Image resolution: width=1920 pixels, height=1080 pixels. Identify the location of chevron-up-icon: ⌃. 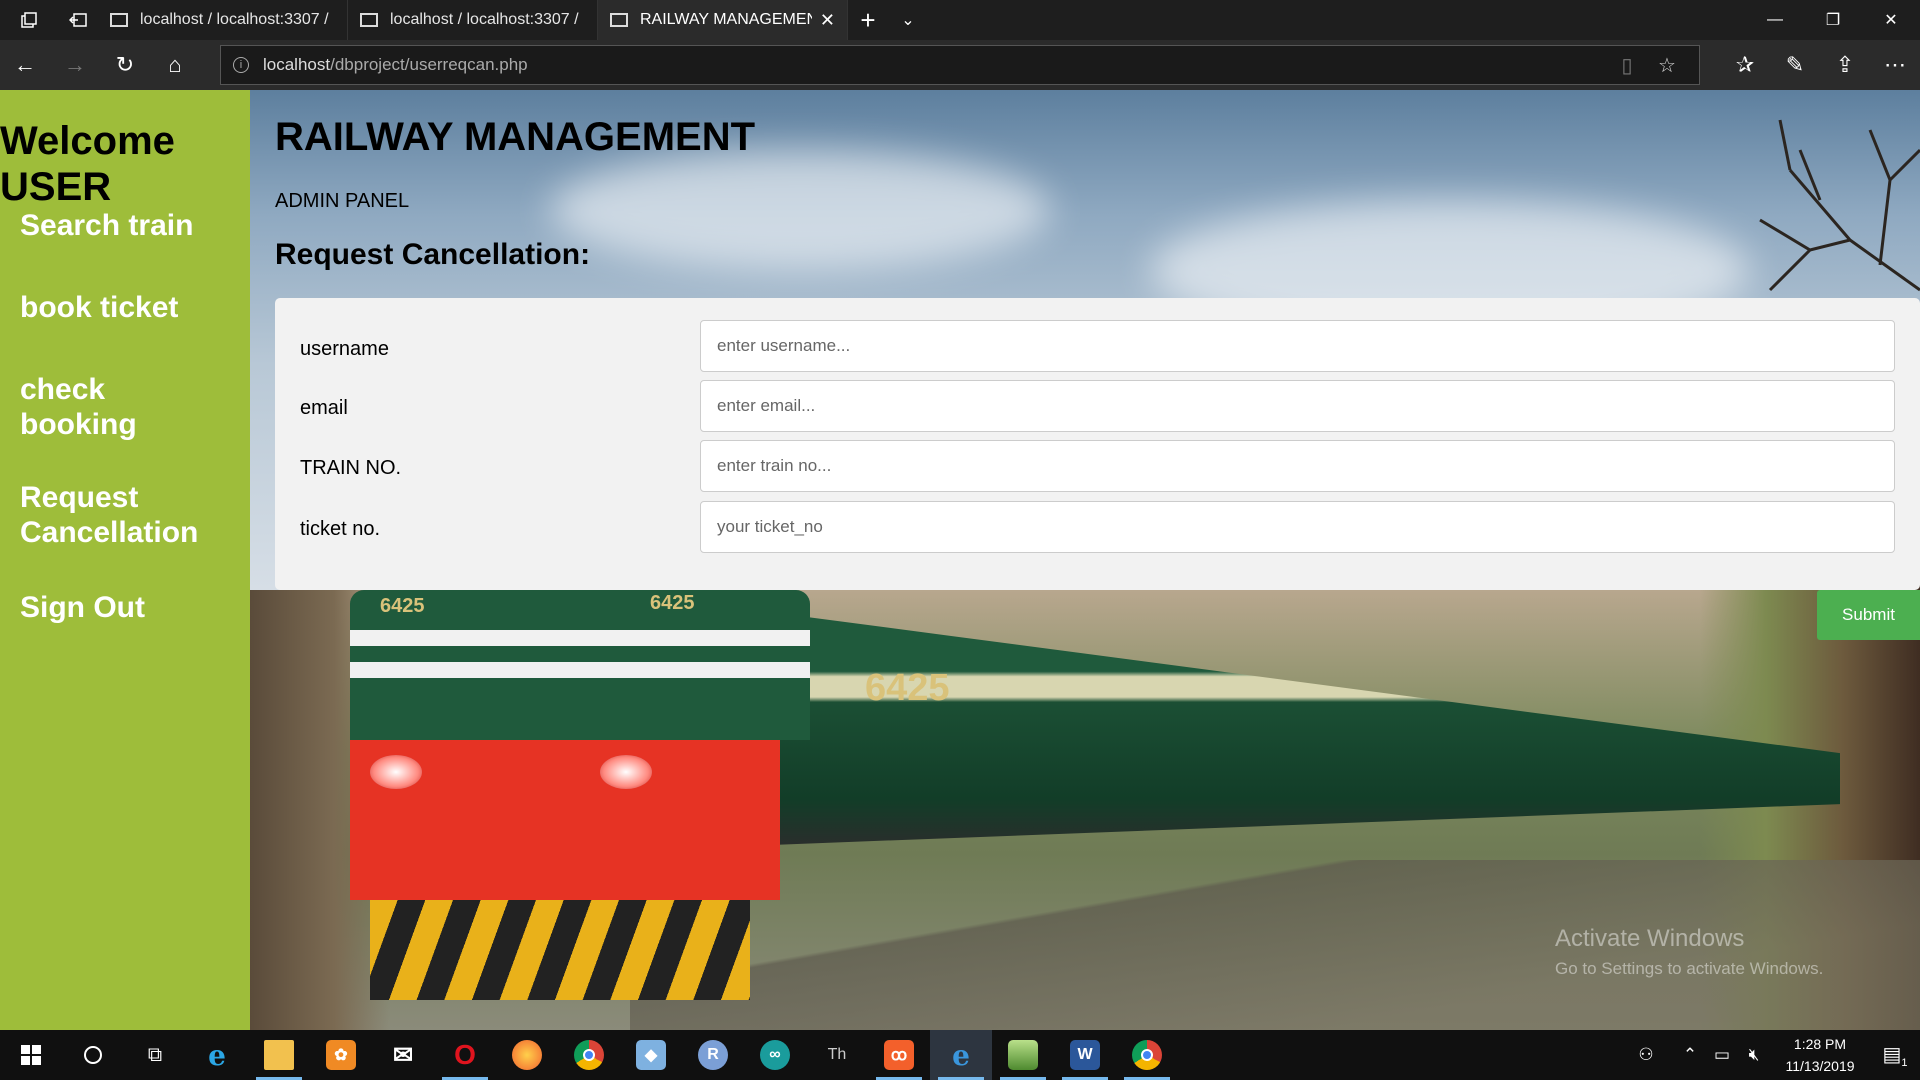
(1690, 1055).